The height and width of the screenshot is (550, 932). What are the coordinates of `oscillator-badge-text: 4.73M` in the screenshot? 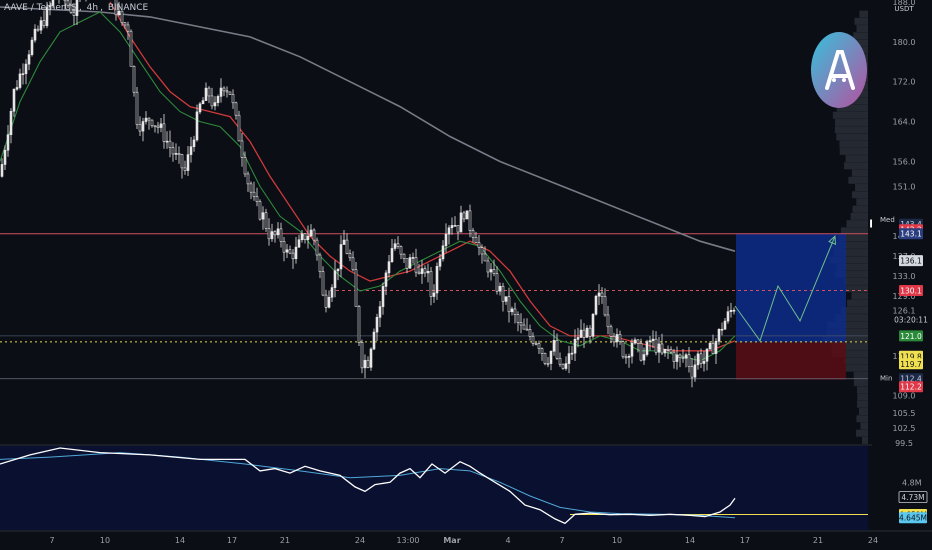 It's located at (912, 497).